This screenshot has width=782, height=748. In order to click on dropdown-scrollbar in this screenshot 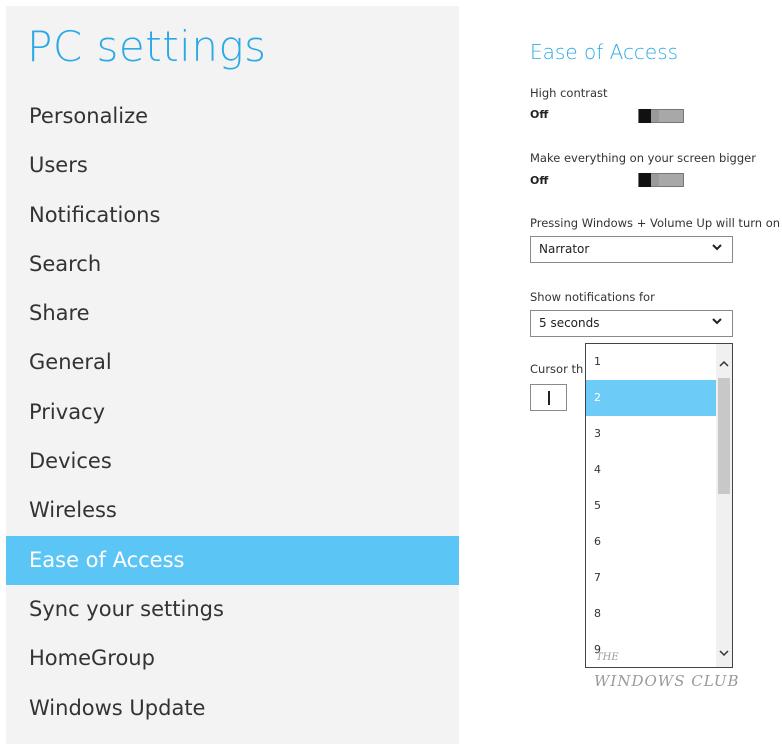, I will do `click(724, 505)`.